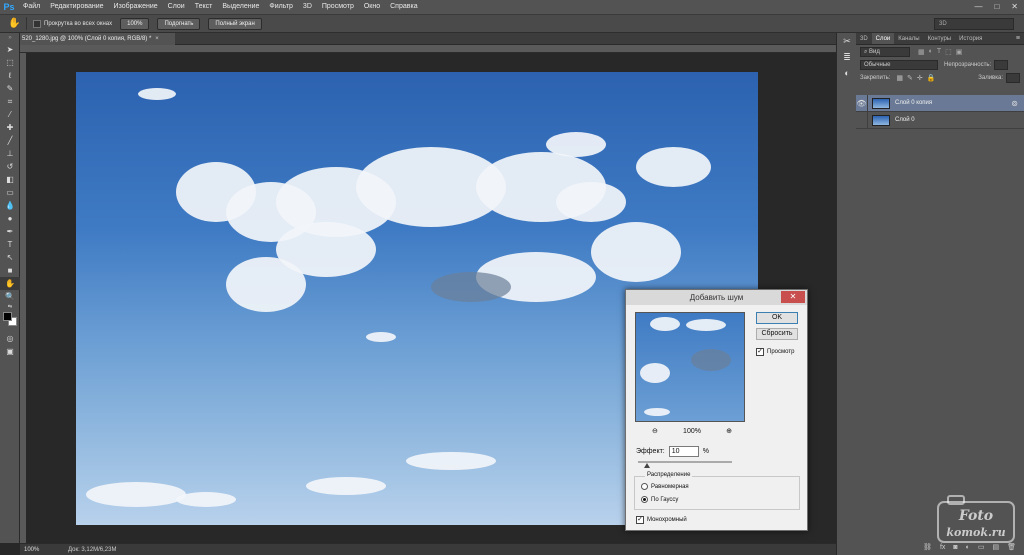  What do you see at coordinates (847, 41) in the screenshot?
I see `tool-presets-icon: ✂` at bounding box center [847, 41].